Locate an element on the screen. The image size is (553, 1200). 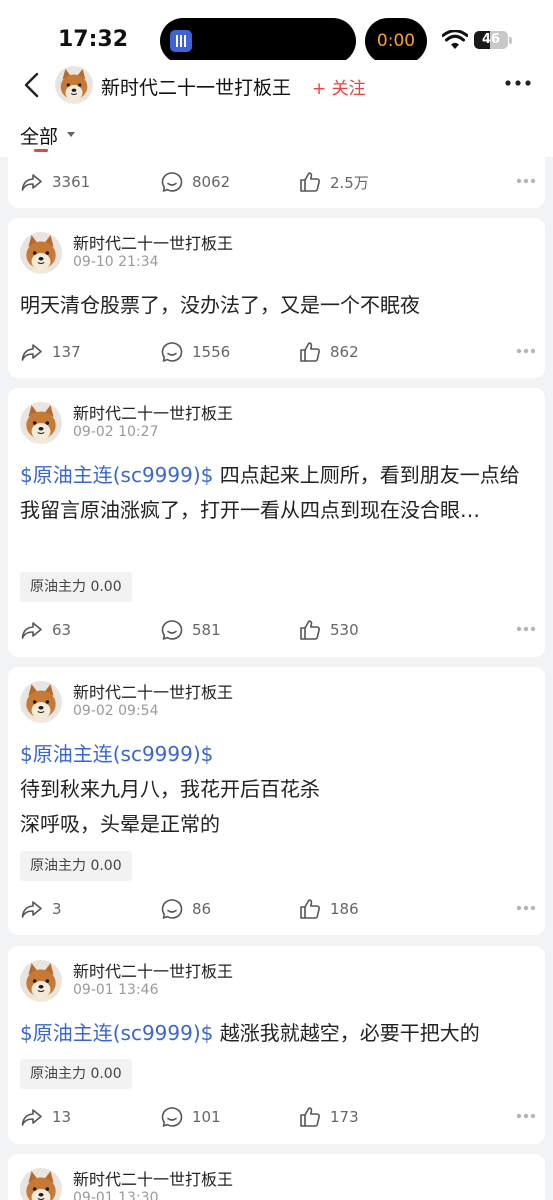
comment-count: 86 is located at coordinates (202, 909).